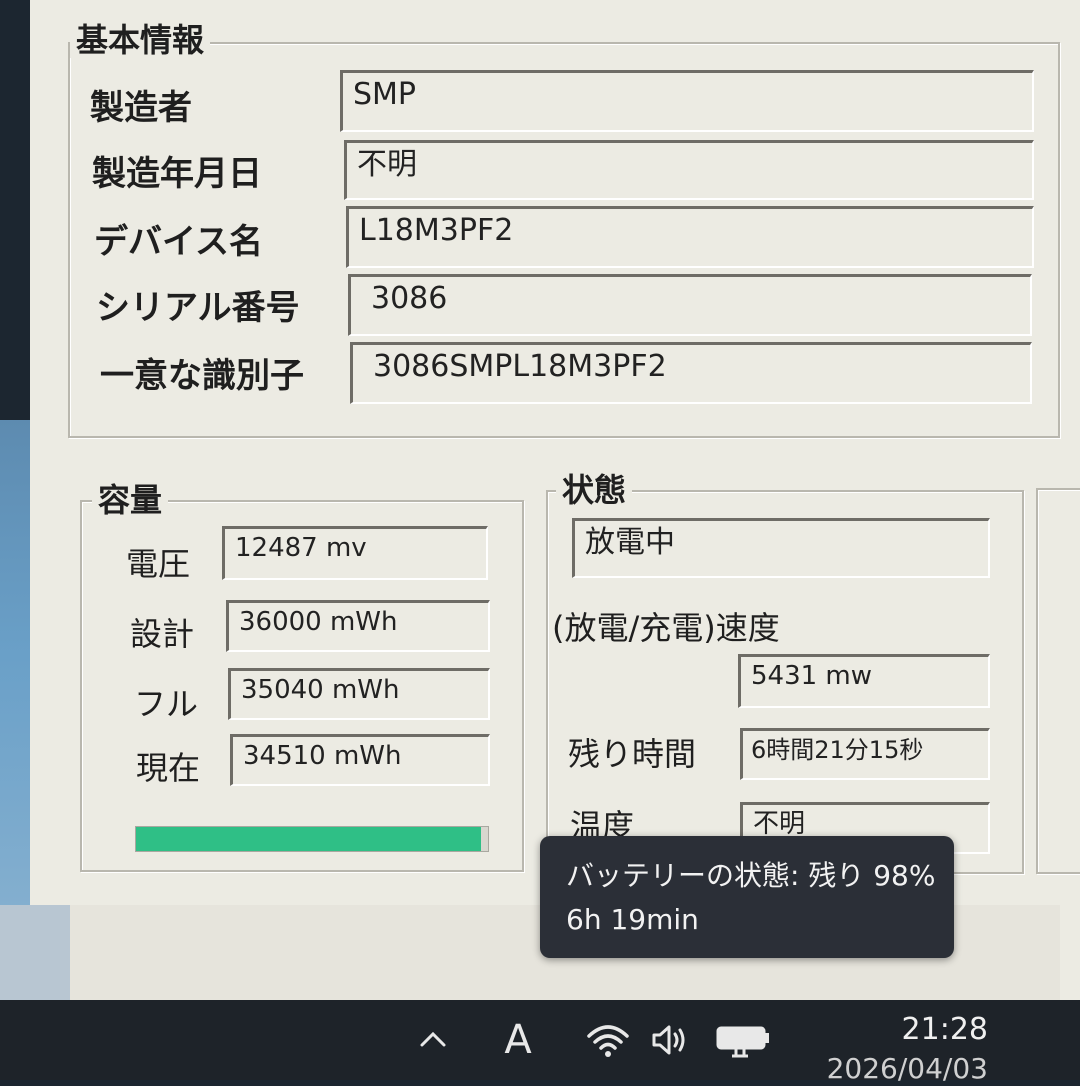 This screenshot has width=1080, height=1086. I want to click on field-current-capacity: 34510 mWh, so click(360, 760).